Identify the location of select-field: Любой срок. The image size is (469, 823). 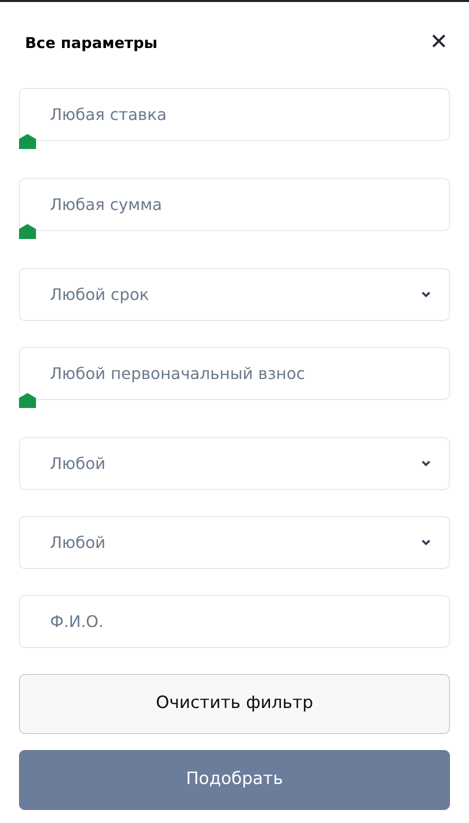
(234, 294).